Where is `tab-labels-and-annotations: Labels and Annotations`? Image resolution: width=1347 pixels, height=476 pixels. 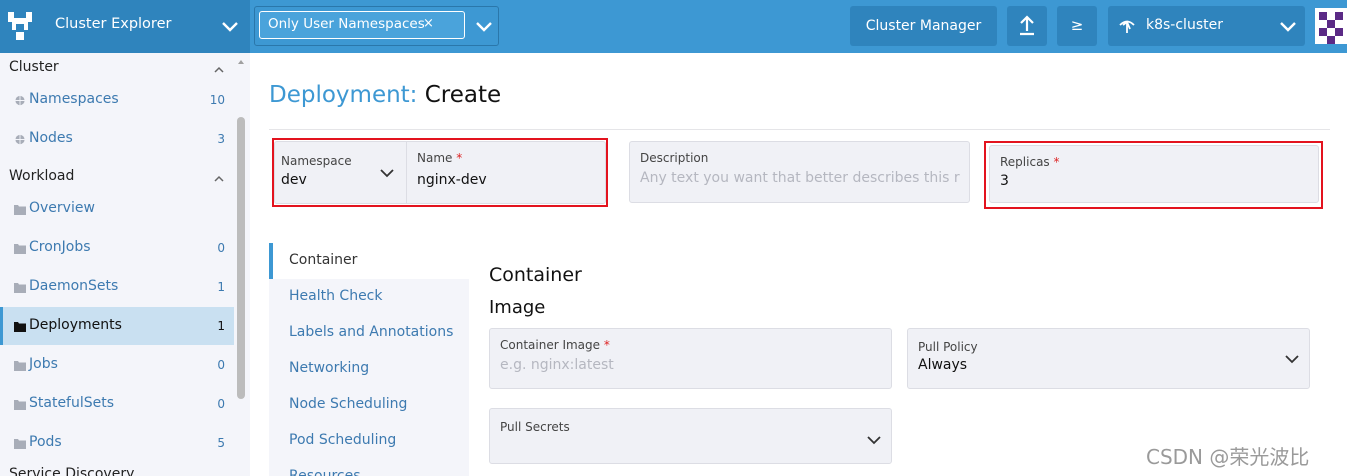 tab-labels-and-annotations: Labels and Annotations is located at coordinates (369, 333).